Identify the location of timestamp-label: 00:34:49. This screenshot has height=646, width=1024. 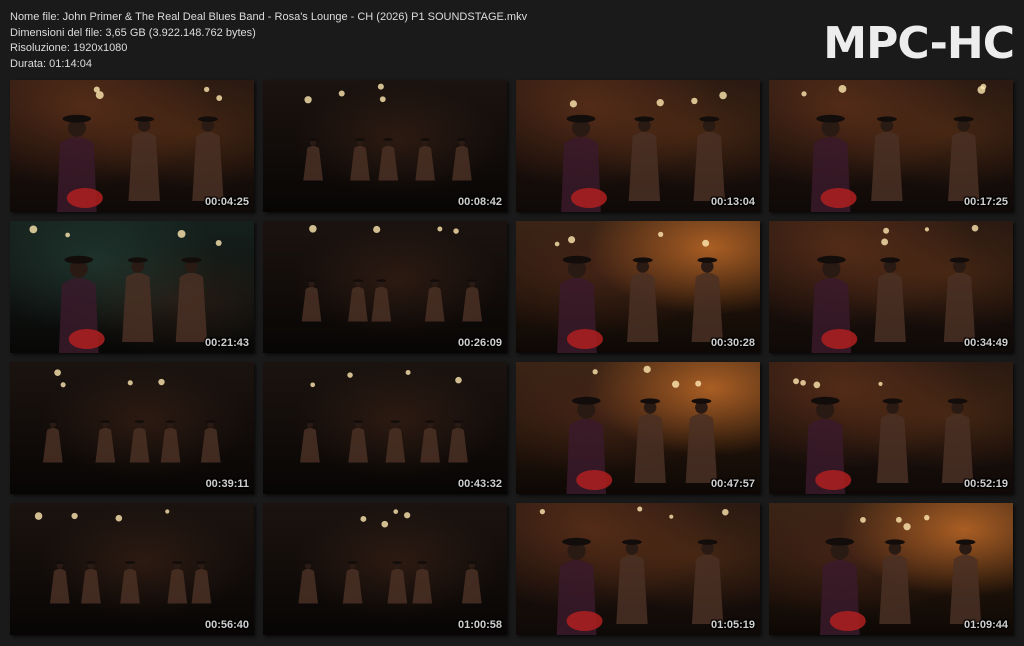
(985, 343).